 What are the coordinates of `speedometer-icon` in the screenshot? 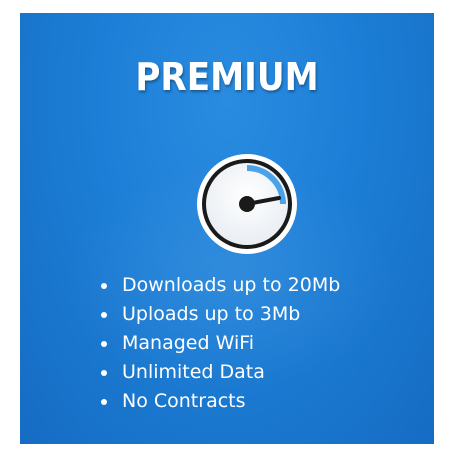 It's located at (247, 204).